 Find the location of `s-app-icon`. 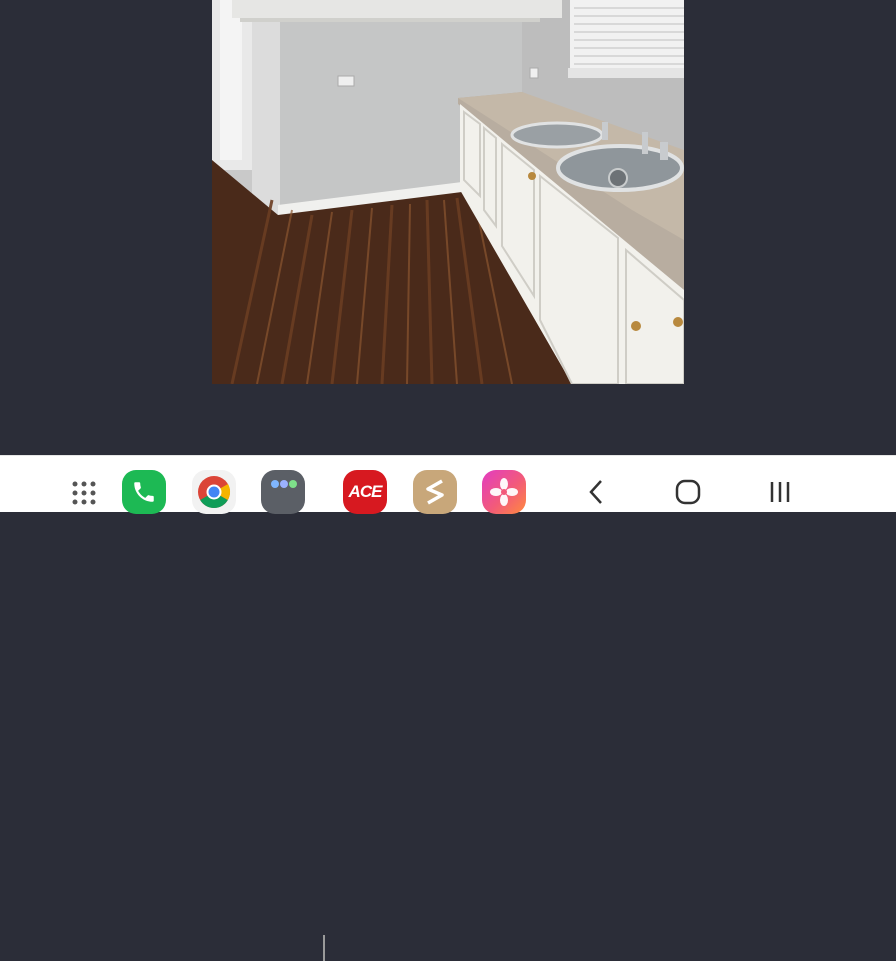

s-app-icon is located at coordinates (435, 492).